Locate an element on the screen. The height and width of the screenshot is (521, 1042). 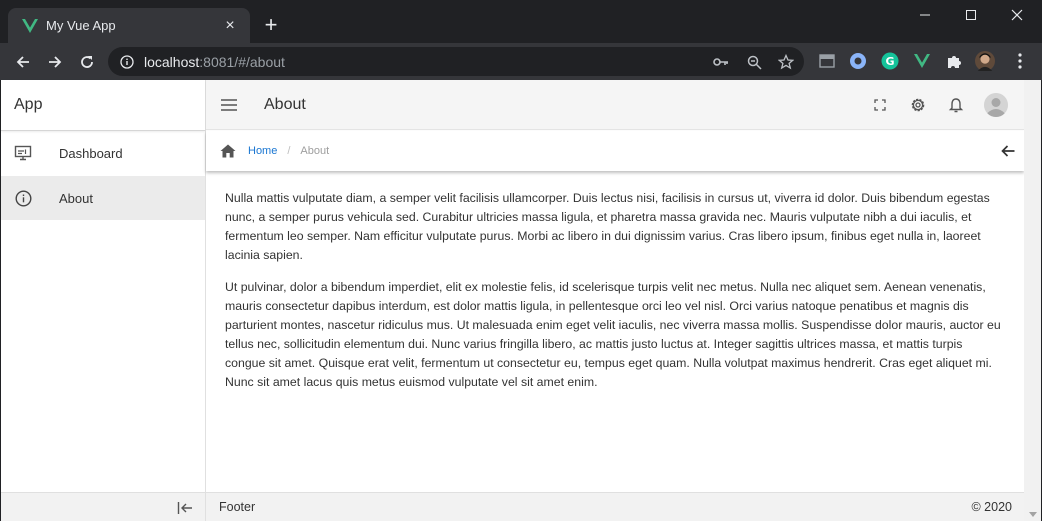
sidebar-title: App is located at coordinates (103, 105).